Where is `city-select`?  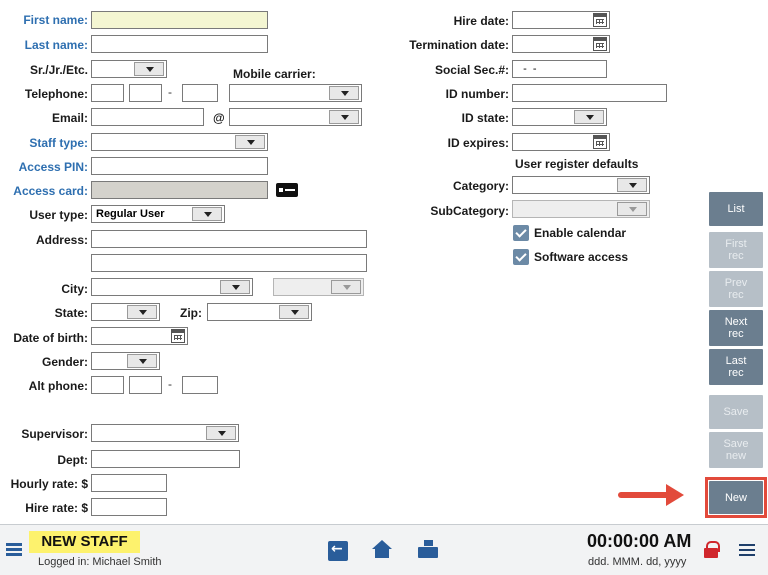 city-select is located at coordinates (172, 287).